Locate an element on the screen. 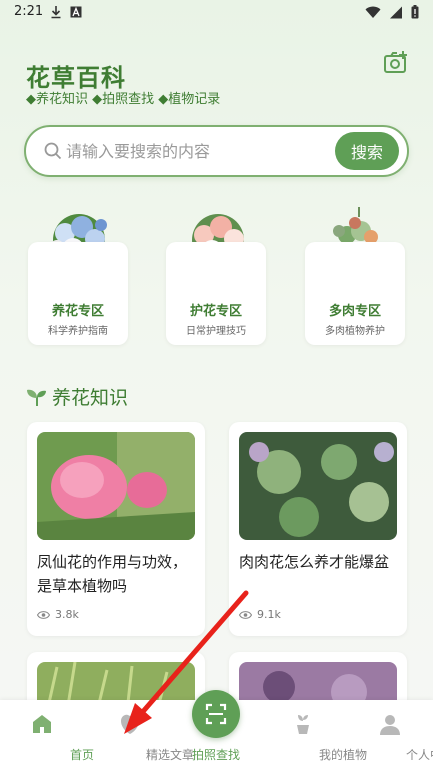  search-bar: 搜索 is located at coordinates (216, 151).